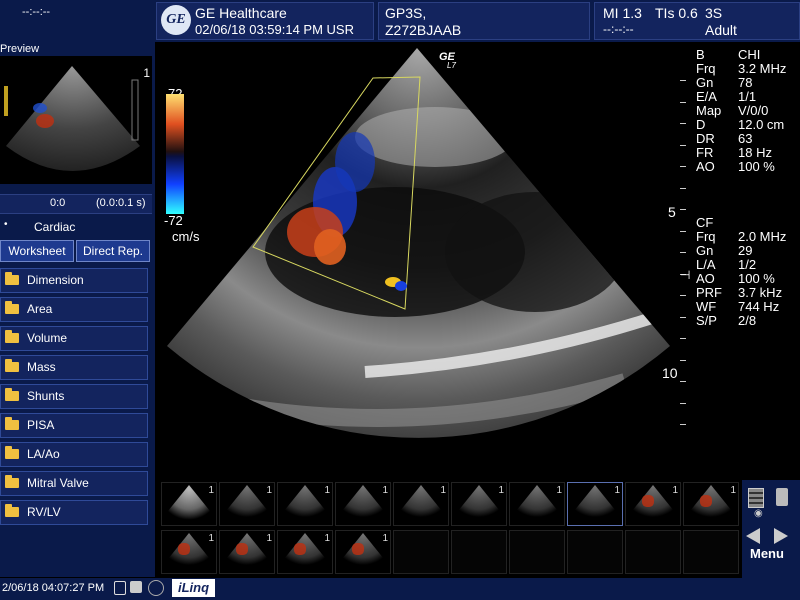 This screenshot has width=800, height=600. I want to click on menu-item-la-ao: LA/Ao, so click(74, 454).